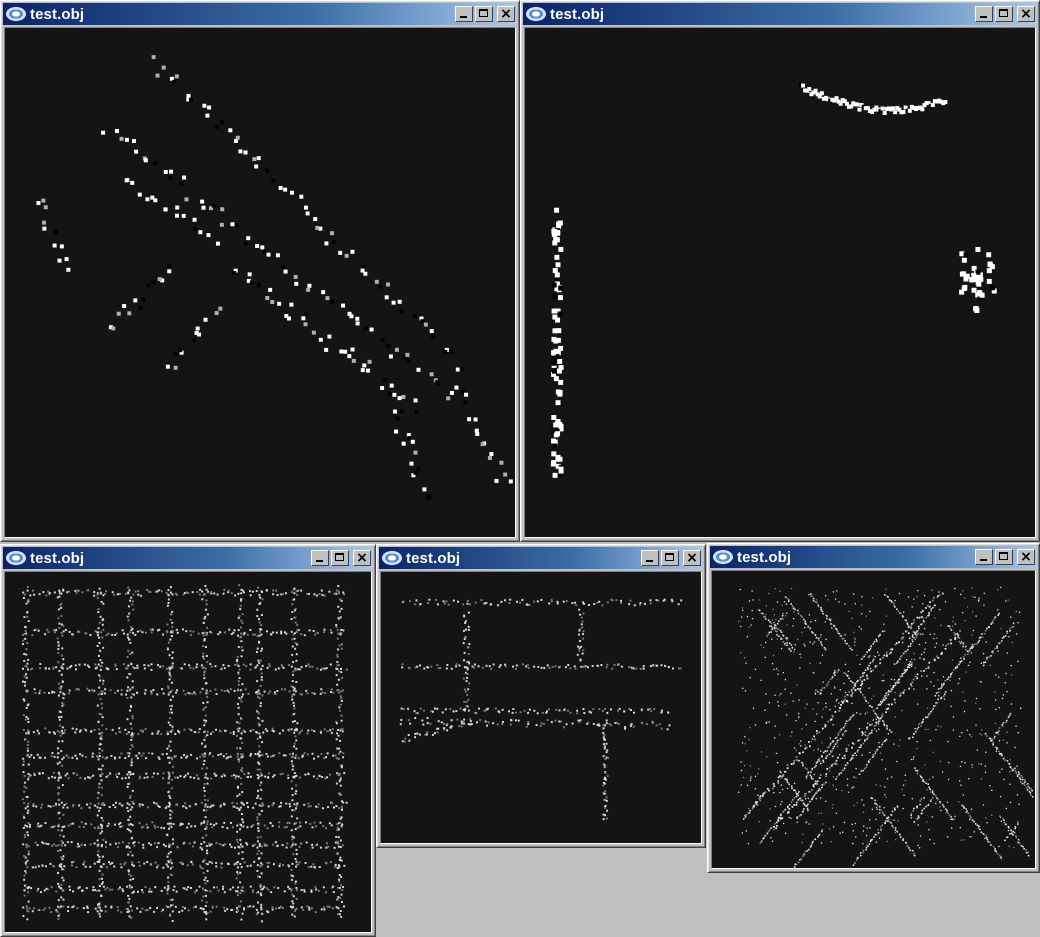 The image size is (1040, 937). I want to click on window-5: test.obj ×, so click(873, 708).